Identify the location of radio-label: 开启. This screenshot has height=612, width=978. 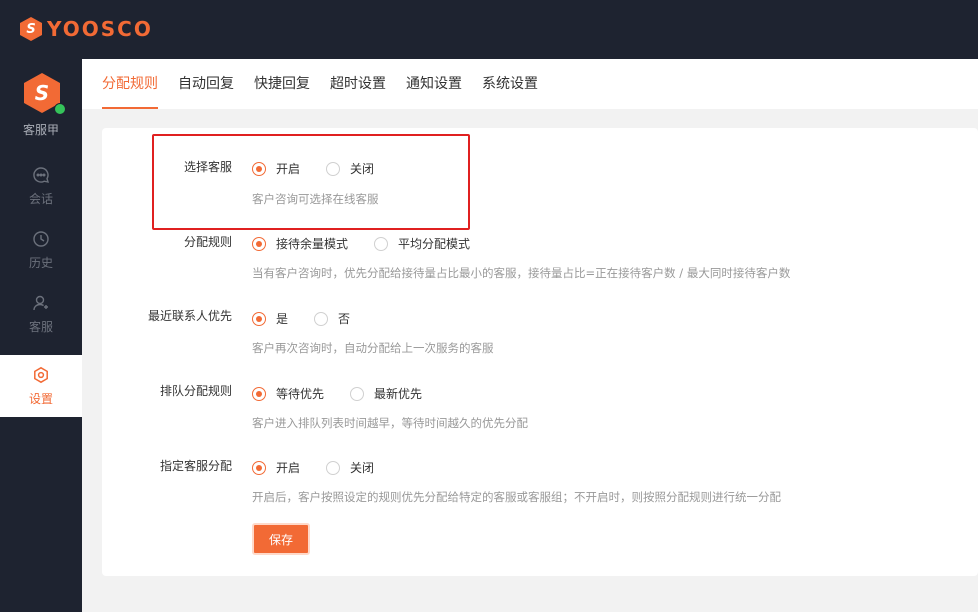
(288, 468).